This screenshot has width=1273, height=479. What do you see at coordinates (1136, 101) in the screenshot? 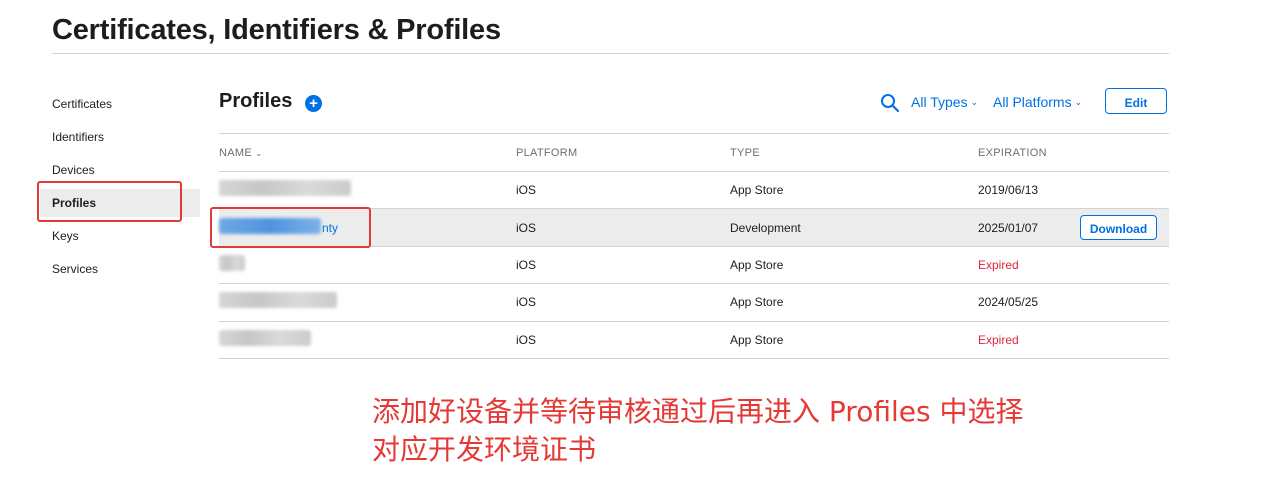
I see `edit-button: Edit` at bounding box center [1136, 101].